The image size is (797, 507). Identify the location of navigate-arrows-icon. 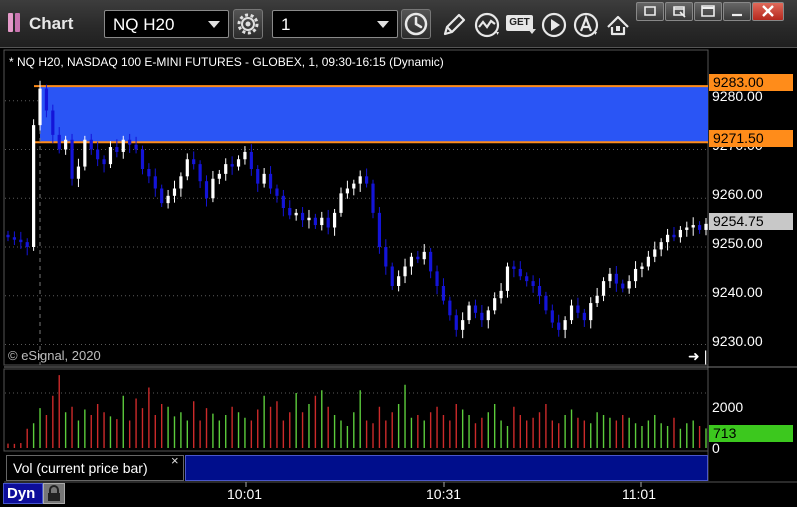
(618, 25).